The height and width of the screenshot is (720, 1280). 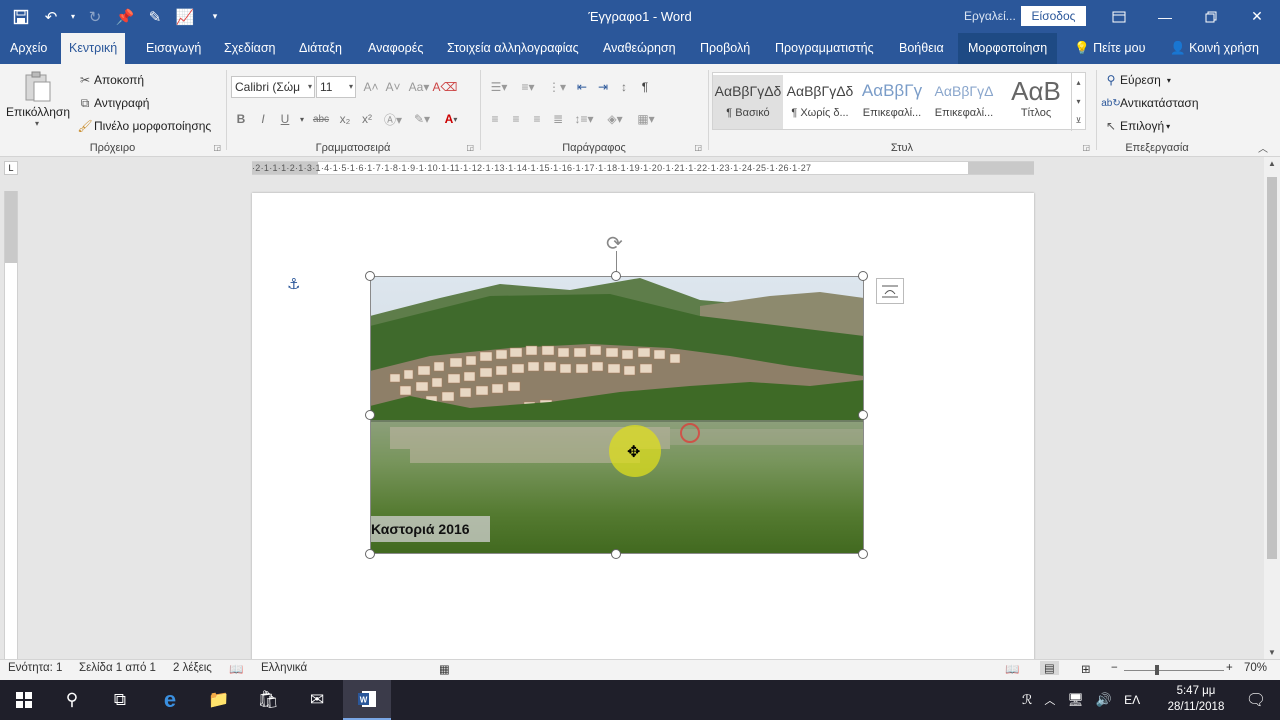 What do you see at coordinates (241, 119) in the screenshot?
I see `bold-button: B` at bounding box center [241, 119].